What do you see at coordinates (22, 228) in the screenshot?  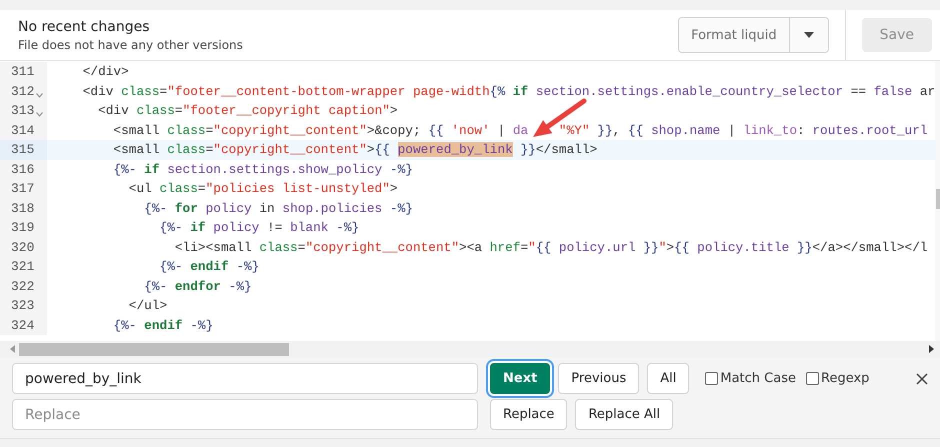 I see `line-number: 319` at bounding box center [22, 228].